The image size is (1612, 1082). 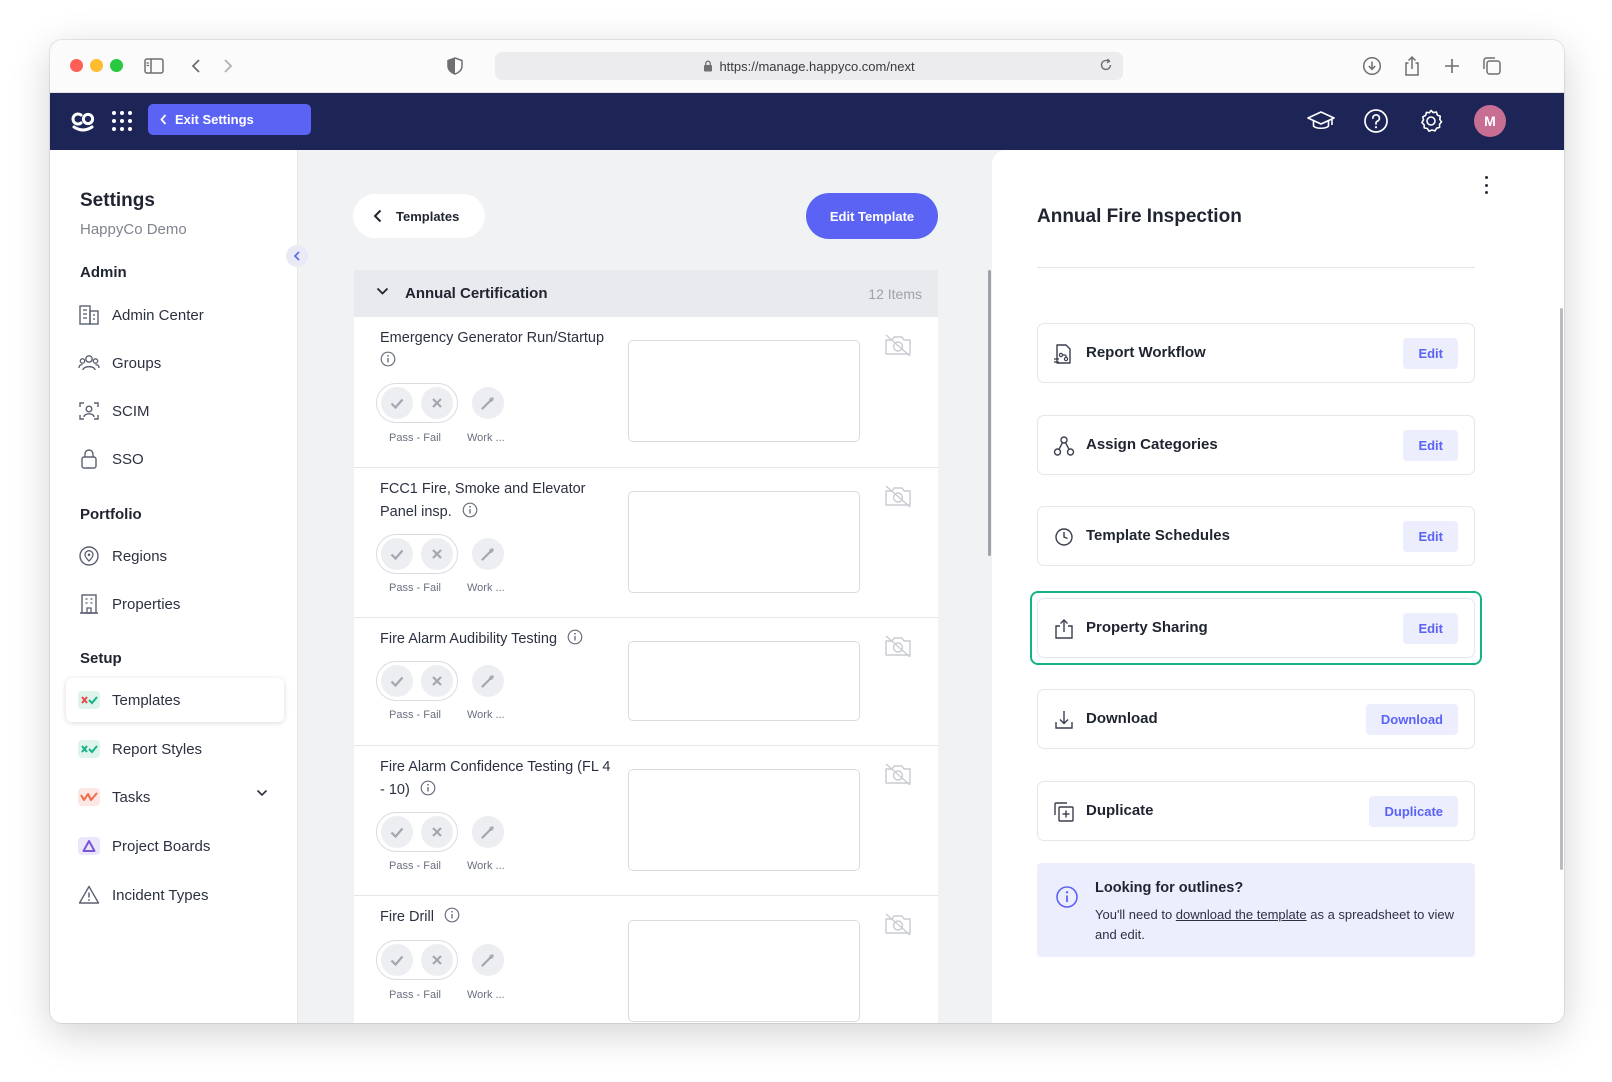 What do you see at coordinates (1431, 121) in the screenshot?
I see `settings-icon` at bounding box center [1431, 121].